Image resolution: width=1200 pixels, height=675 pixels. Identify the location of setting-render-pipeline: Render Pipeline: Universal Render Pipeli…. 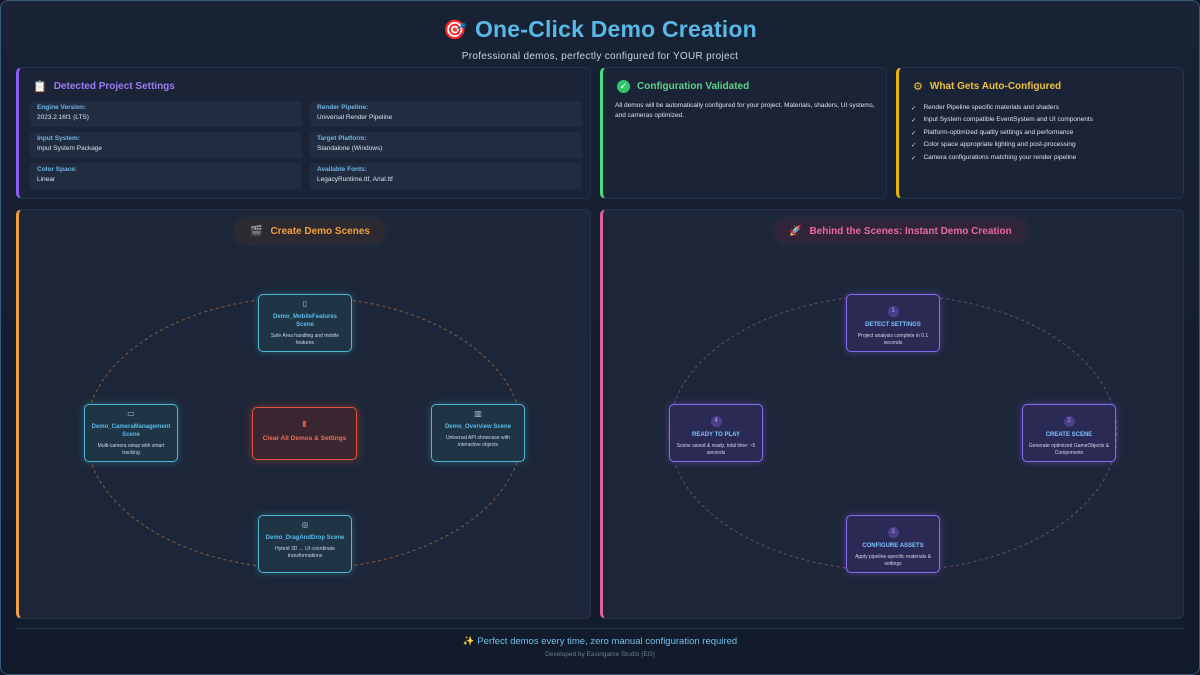
(446, 114).